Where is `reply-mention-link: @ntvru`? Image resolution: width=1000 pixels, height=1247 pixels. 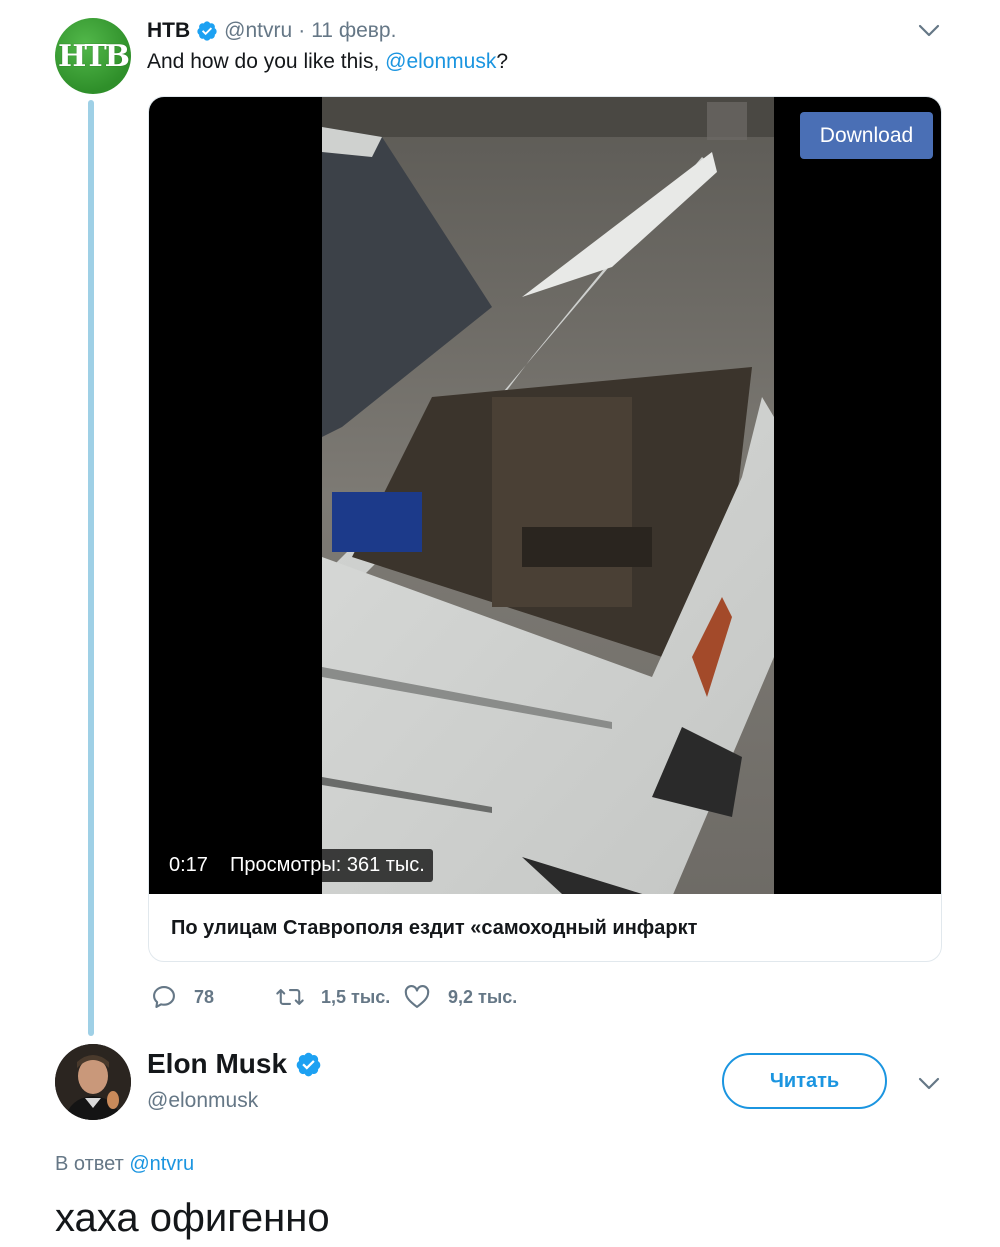
reply-mention-link: @ntvru is located at coordinates (161, 1164).